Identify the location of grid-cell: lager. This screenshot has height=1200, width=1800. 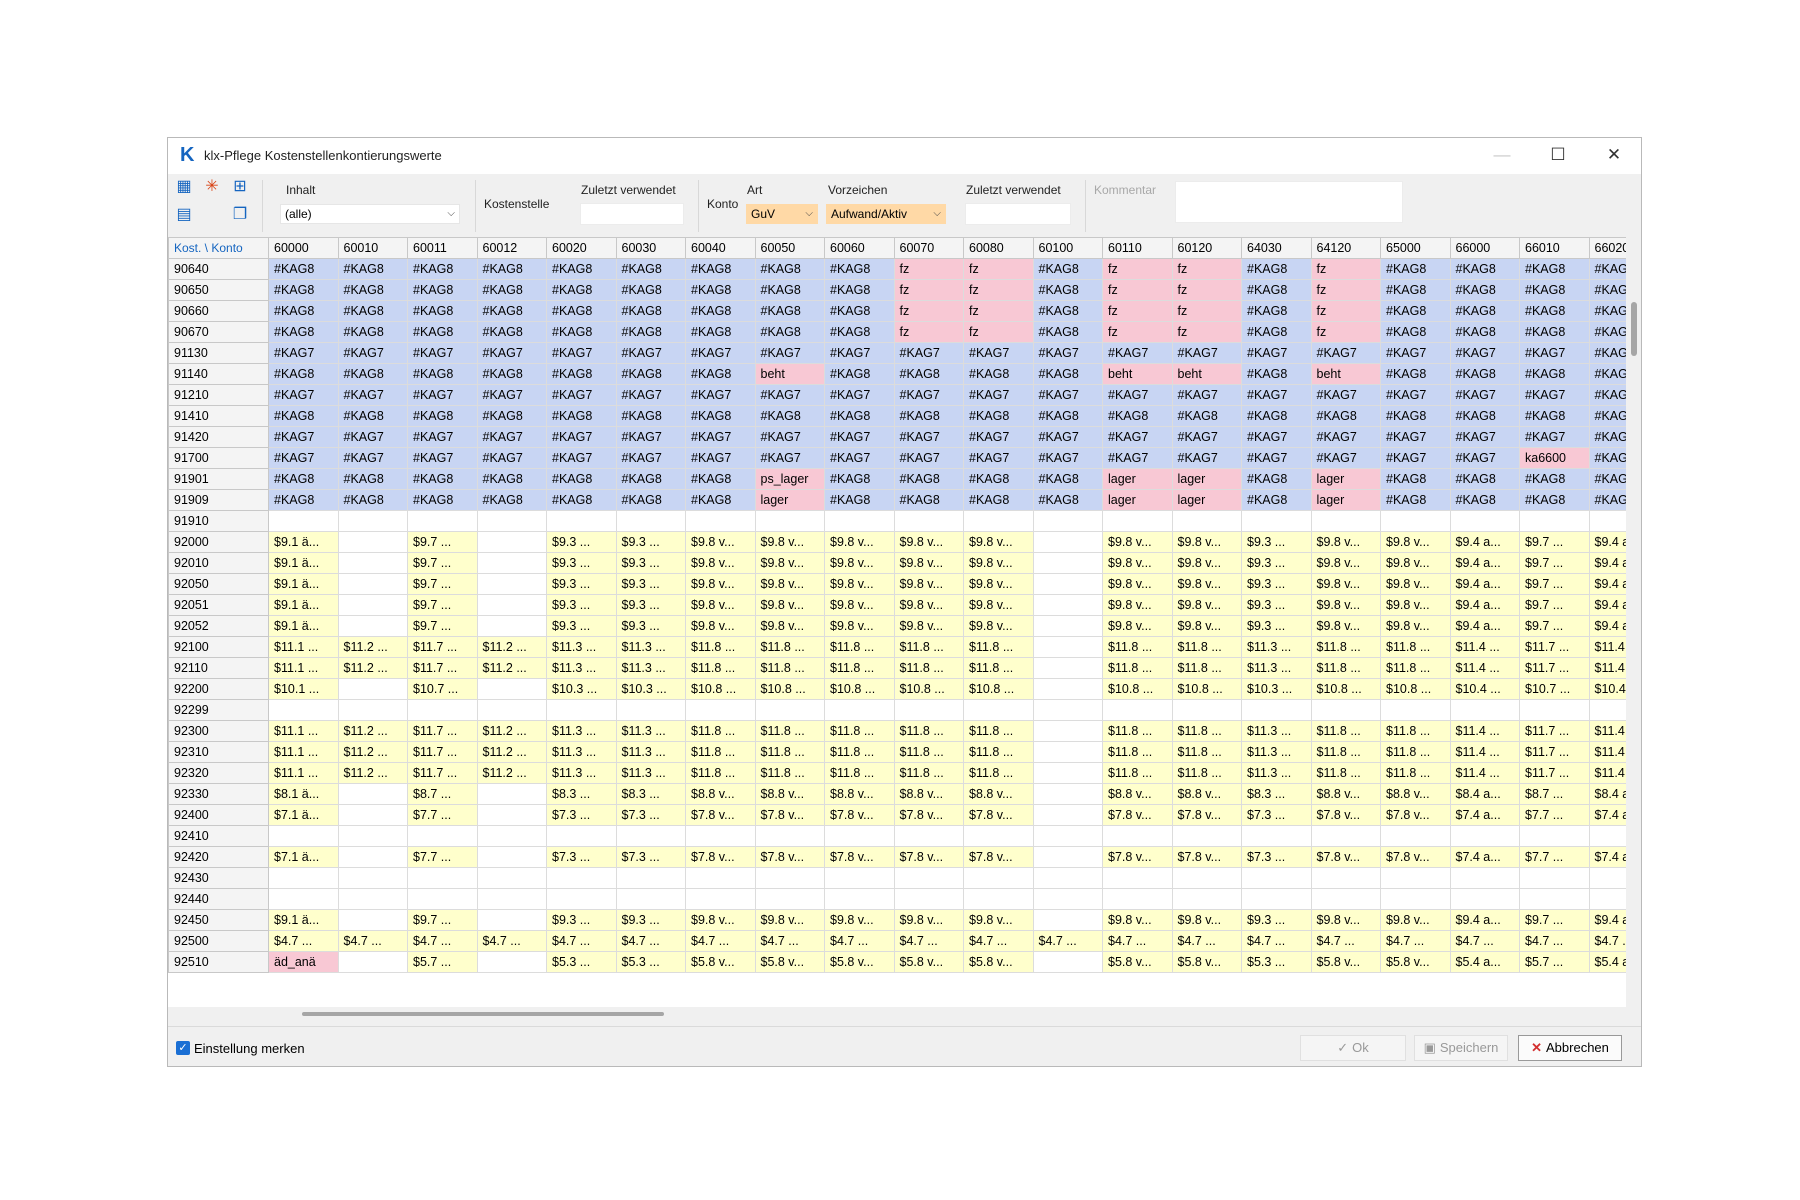
(1137, 479).